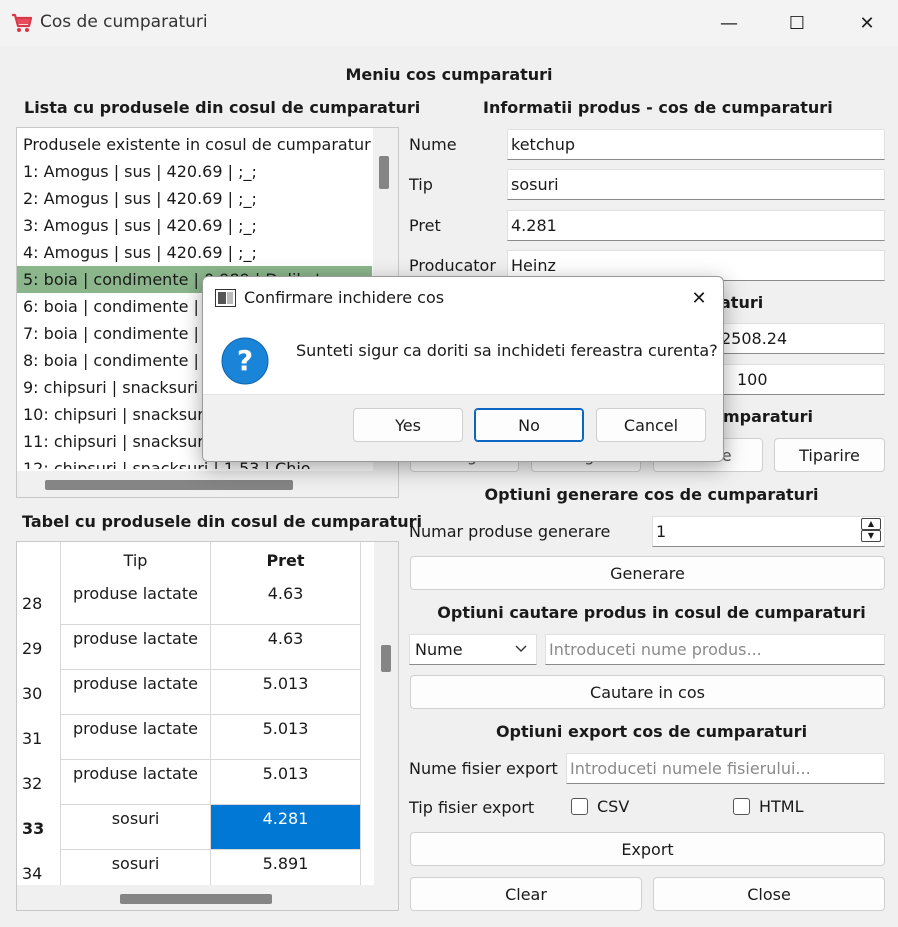 This screenshot has height=927, width=898. Describe the element at coordinates (386, 658) in the screenshot. I see `table-vscroll-thumb` at that location.